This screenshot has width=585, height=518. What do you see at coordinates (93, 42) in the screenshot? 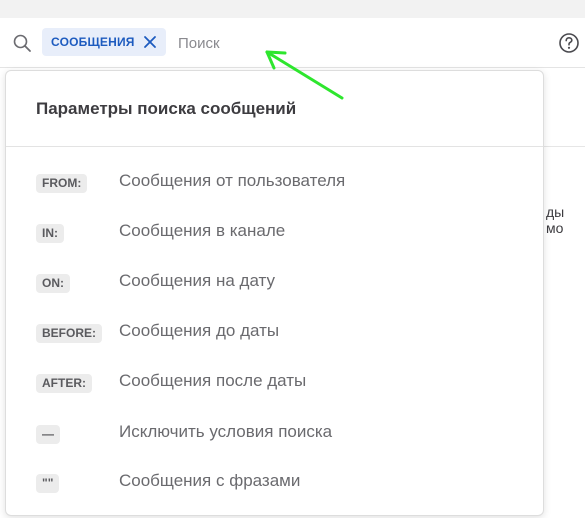
I see `search-scope-chip-label: СООБЩЕНИЯ` at bounding box center [93, 42].